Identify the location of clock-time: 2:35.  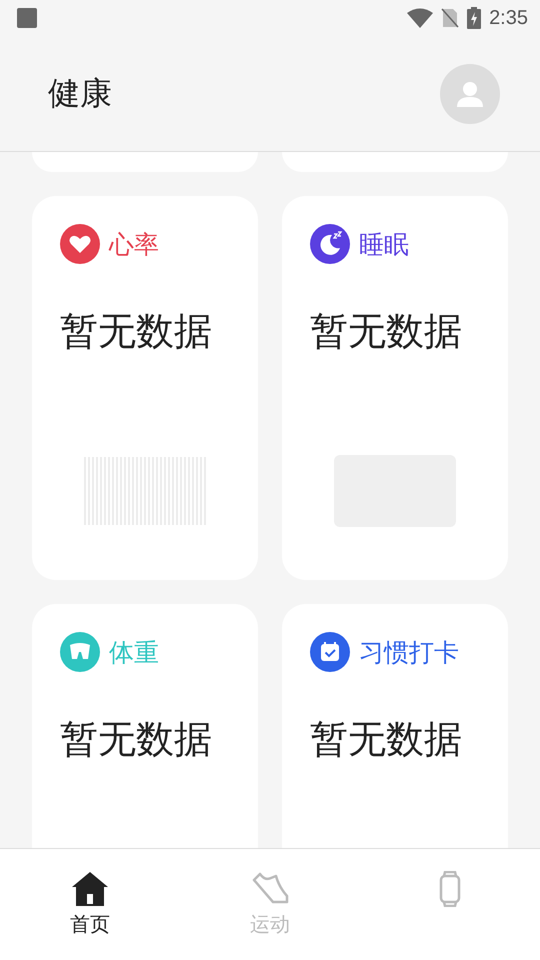
(508, 18).